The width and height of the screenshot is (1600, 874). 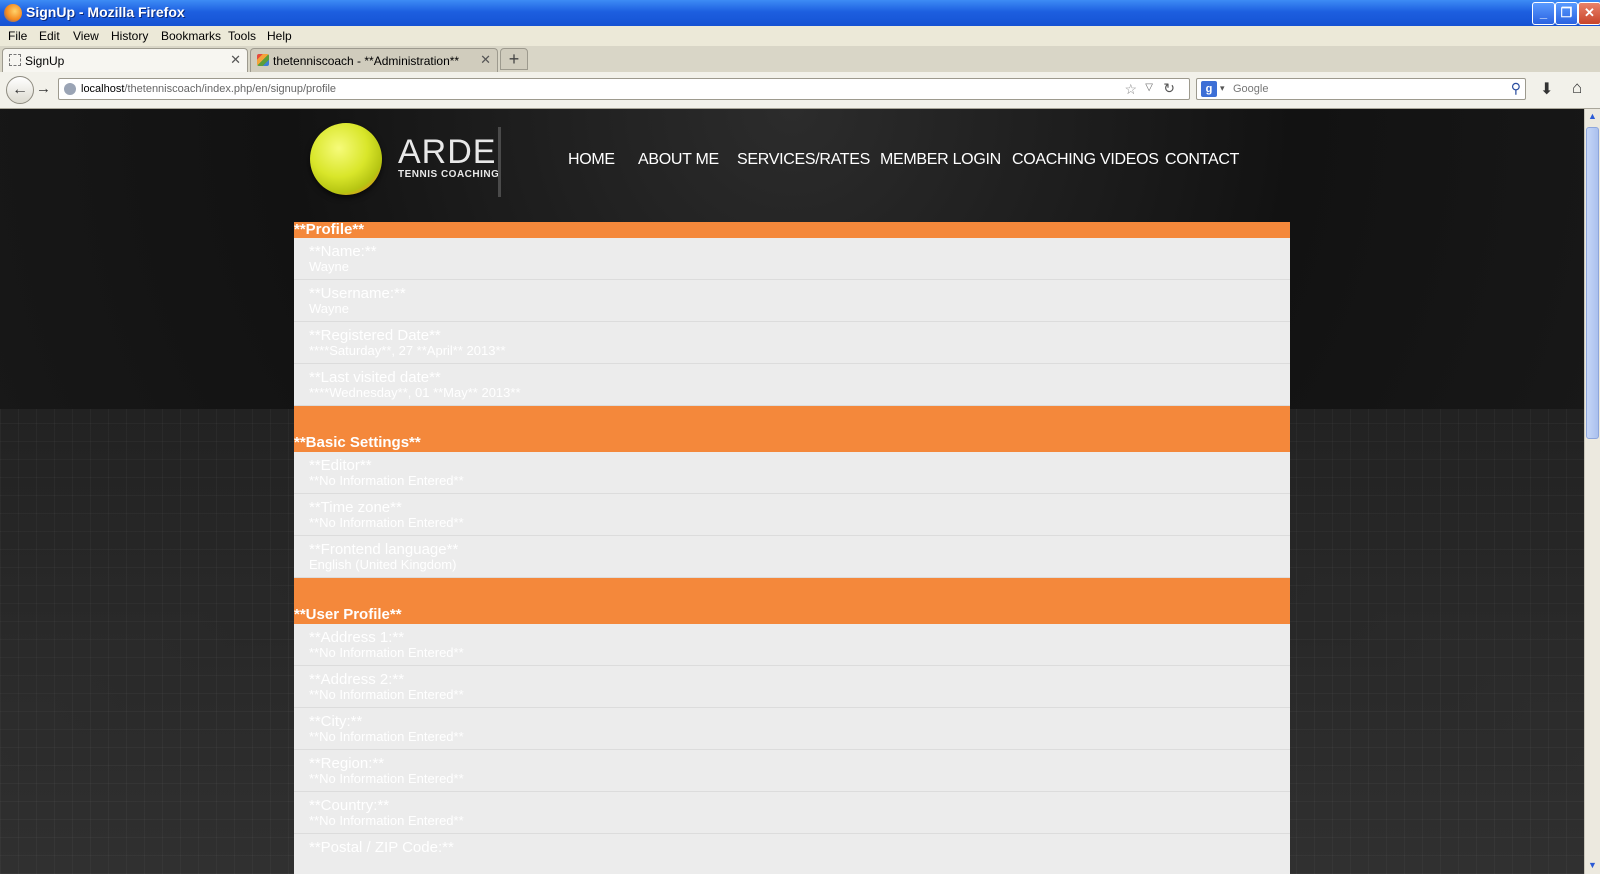 I want to click on menu-help: Help, so click(x=279, y=36).